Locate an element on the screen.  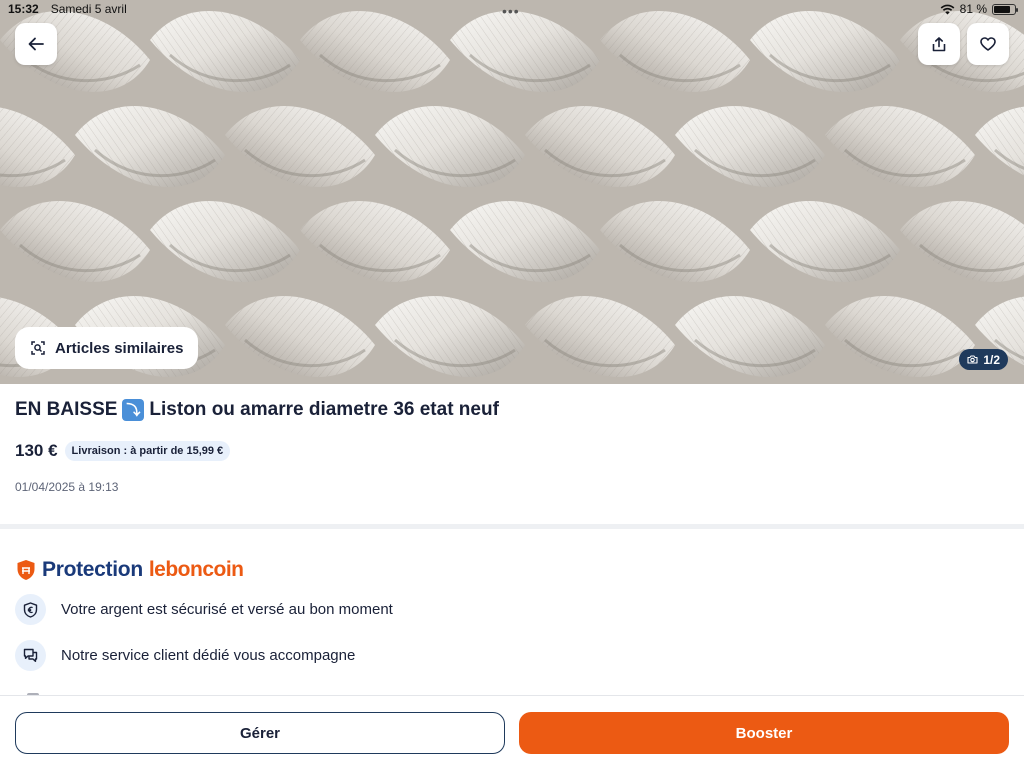
down-arrow-emoji: ⤵ is located at coordinates (133, 410).